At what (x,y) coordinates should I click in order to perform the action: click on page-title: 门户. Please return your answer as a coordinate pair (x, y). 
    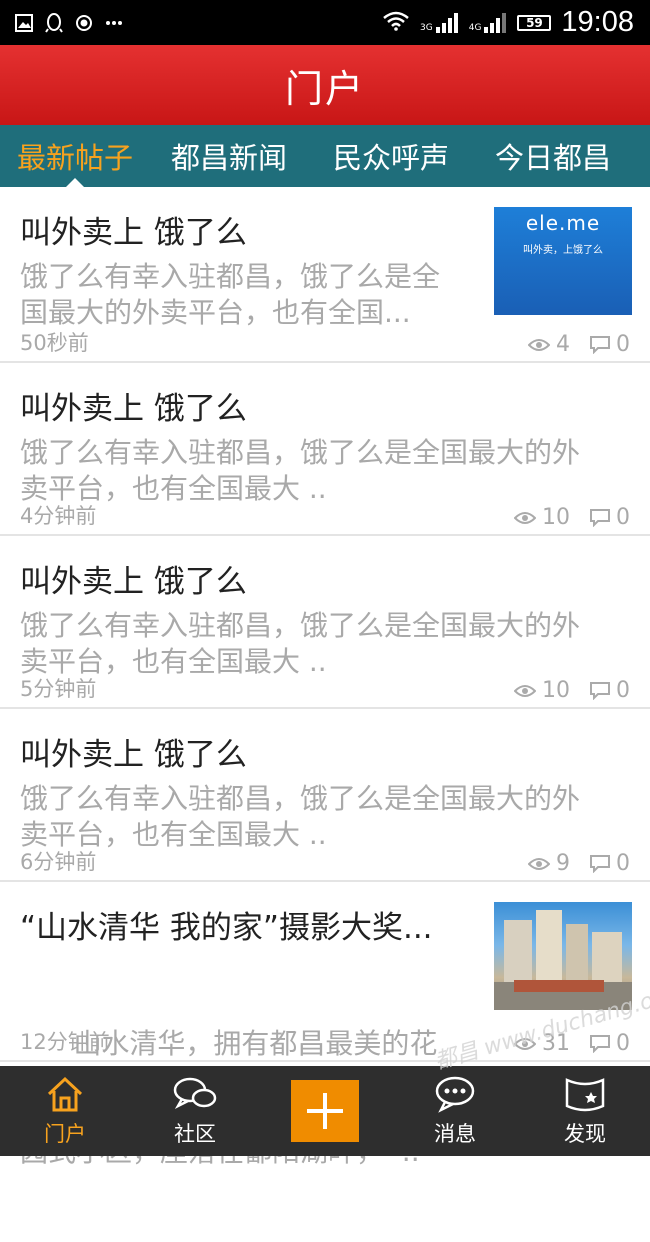
    Looking at the image, I should click on (324, 88).